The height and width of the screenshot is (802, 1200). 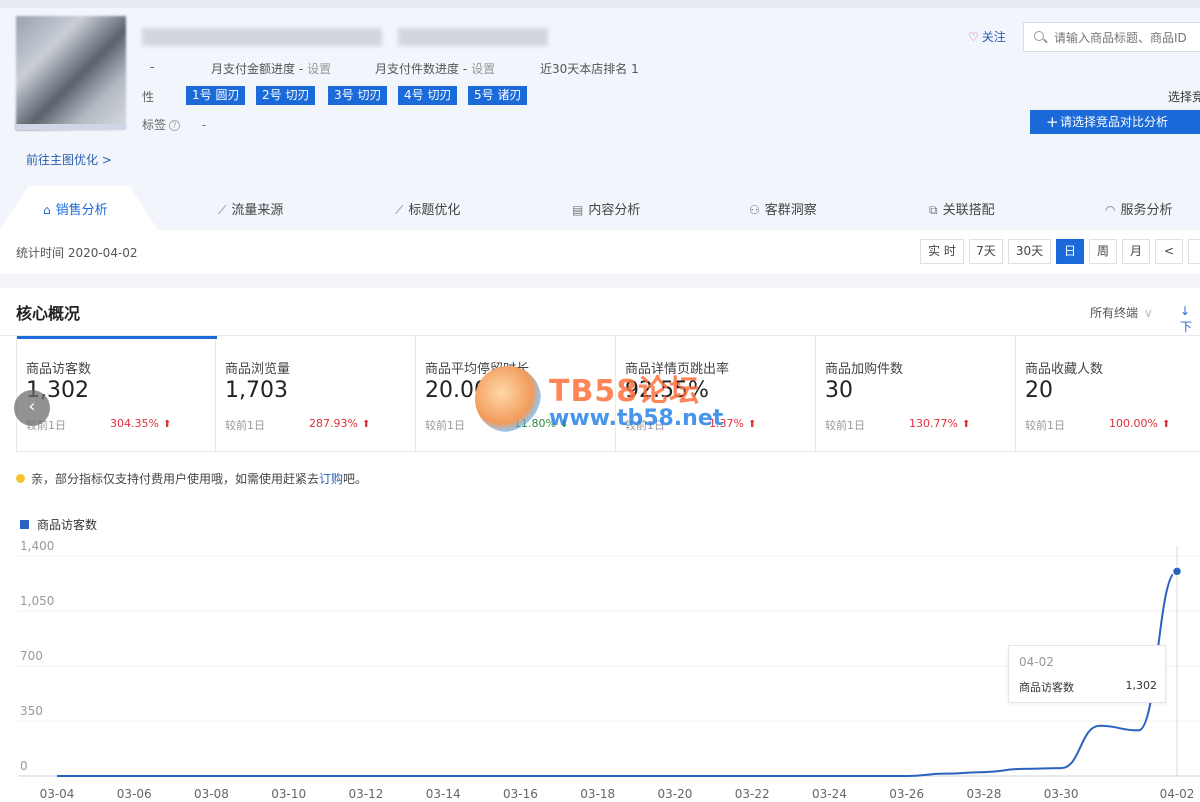 What do you see at coordinates (973, 37) in the screenshot?
I see `heart-icon: ♡` at bounding box center [973, 37].